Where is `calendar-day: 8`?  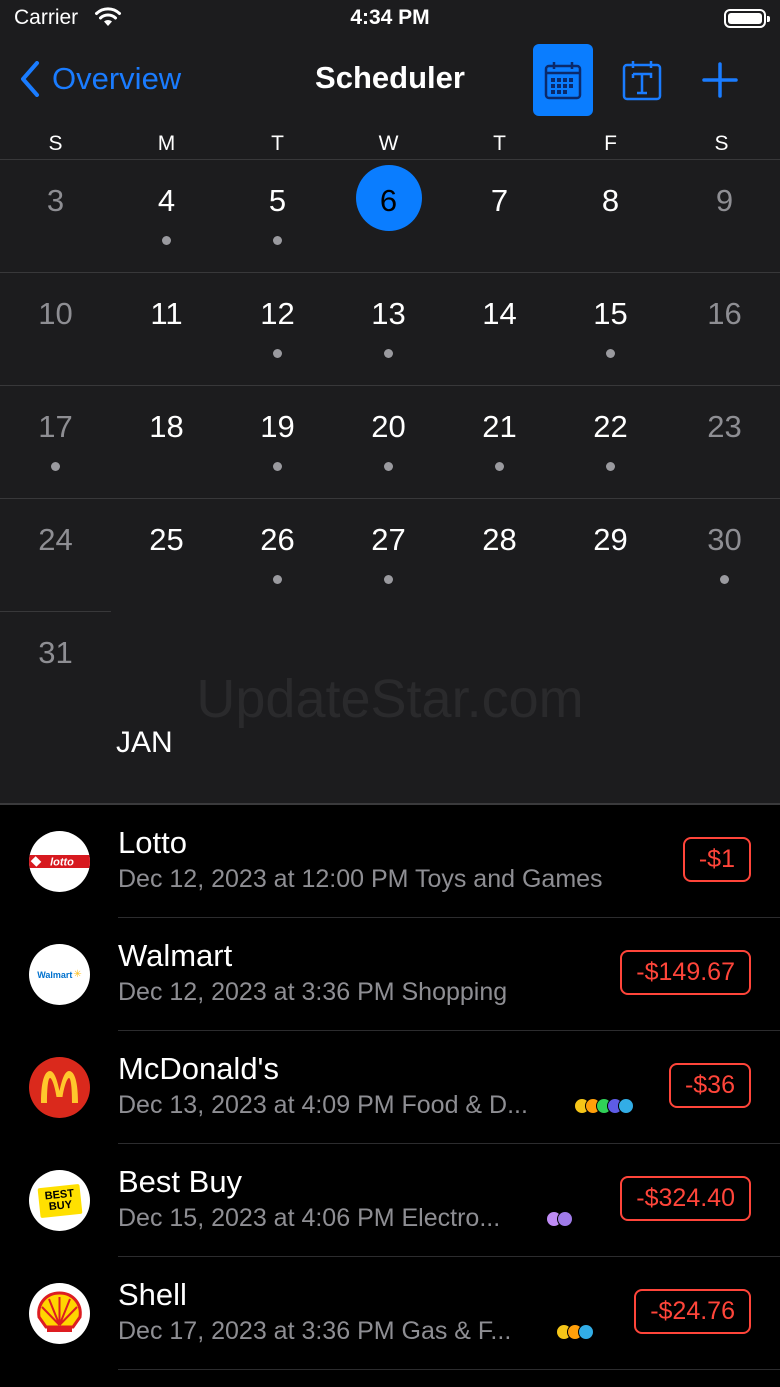 calendar-day: 8 is located at coordinates (610, 215).